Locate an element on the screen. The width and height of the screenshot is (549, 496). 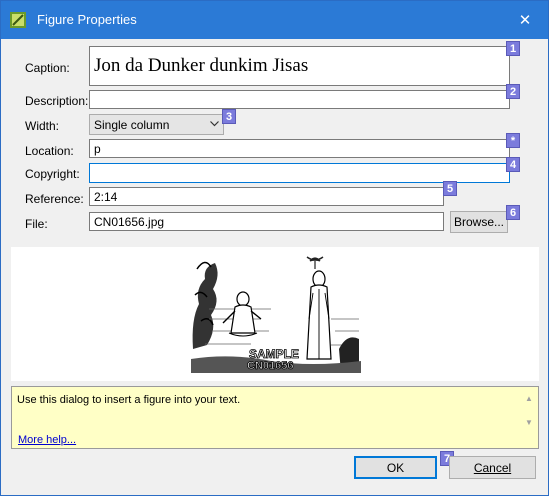
reference-badge: 5 is located at coordinates (450, 188).